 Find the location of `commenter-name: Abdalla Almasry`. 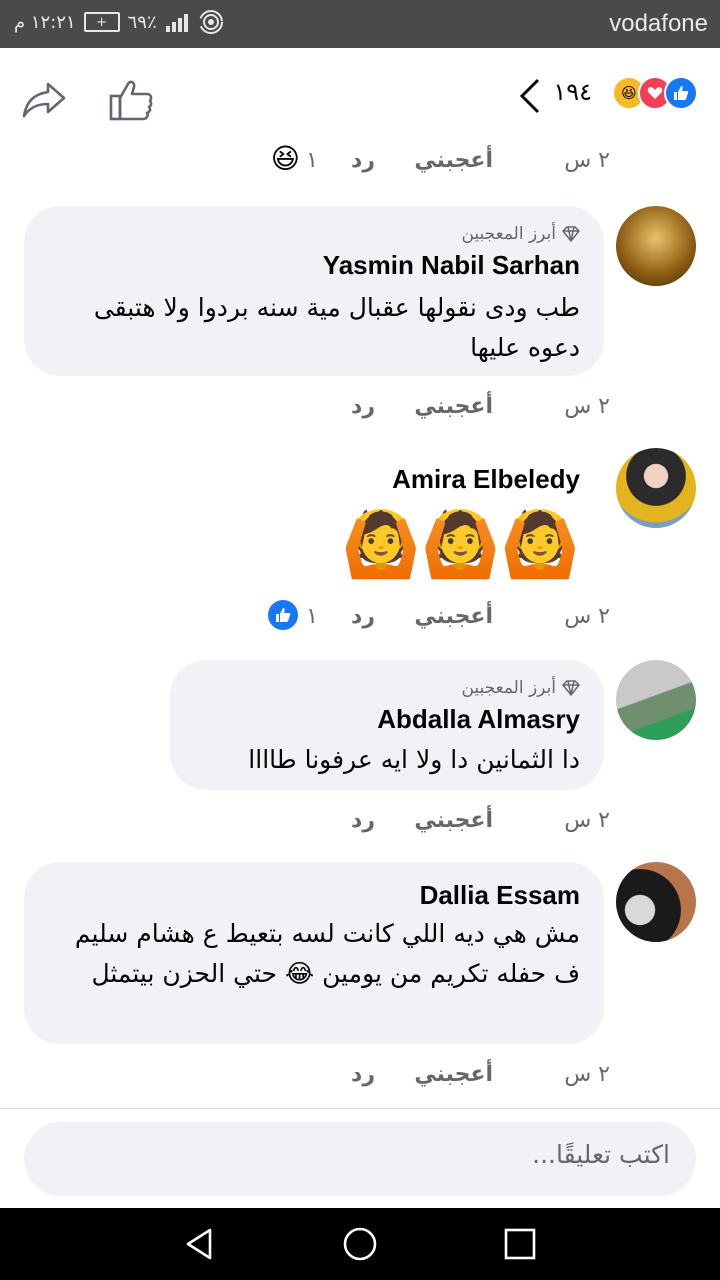

commenter-name: Abdalla Almasry is located at coordinates (478, 719).